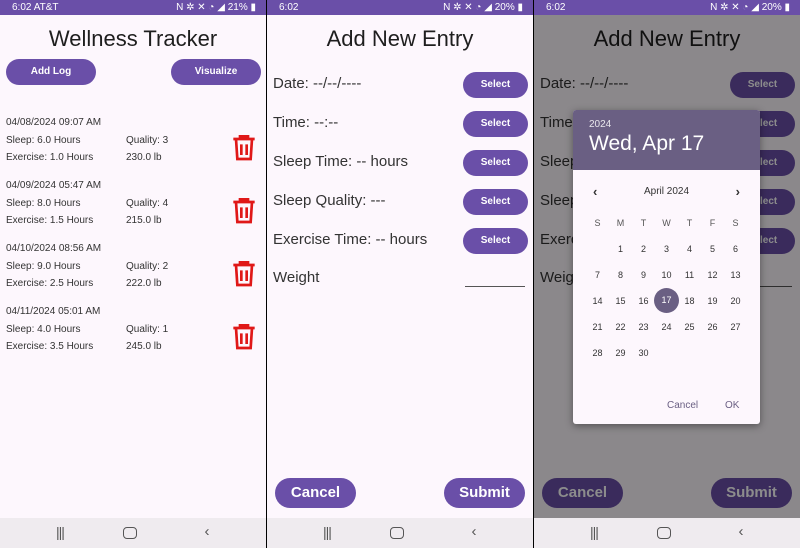 The width and height of the screenshot is (800, 548). What do you see at coordinates (495, 276) in the screenshot?
I see `weight-input` at bounding box center [495, 276].